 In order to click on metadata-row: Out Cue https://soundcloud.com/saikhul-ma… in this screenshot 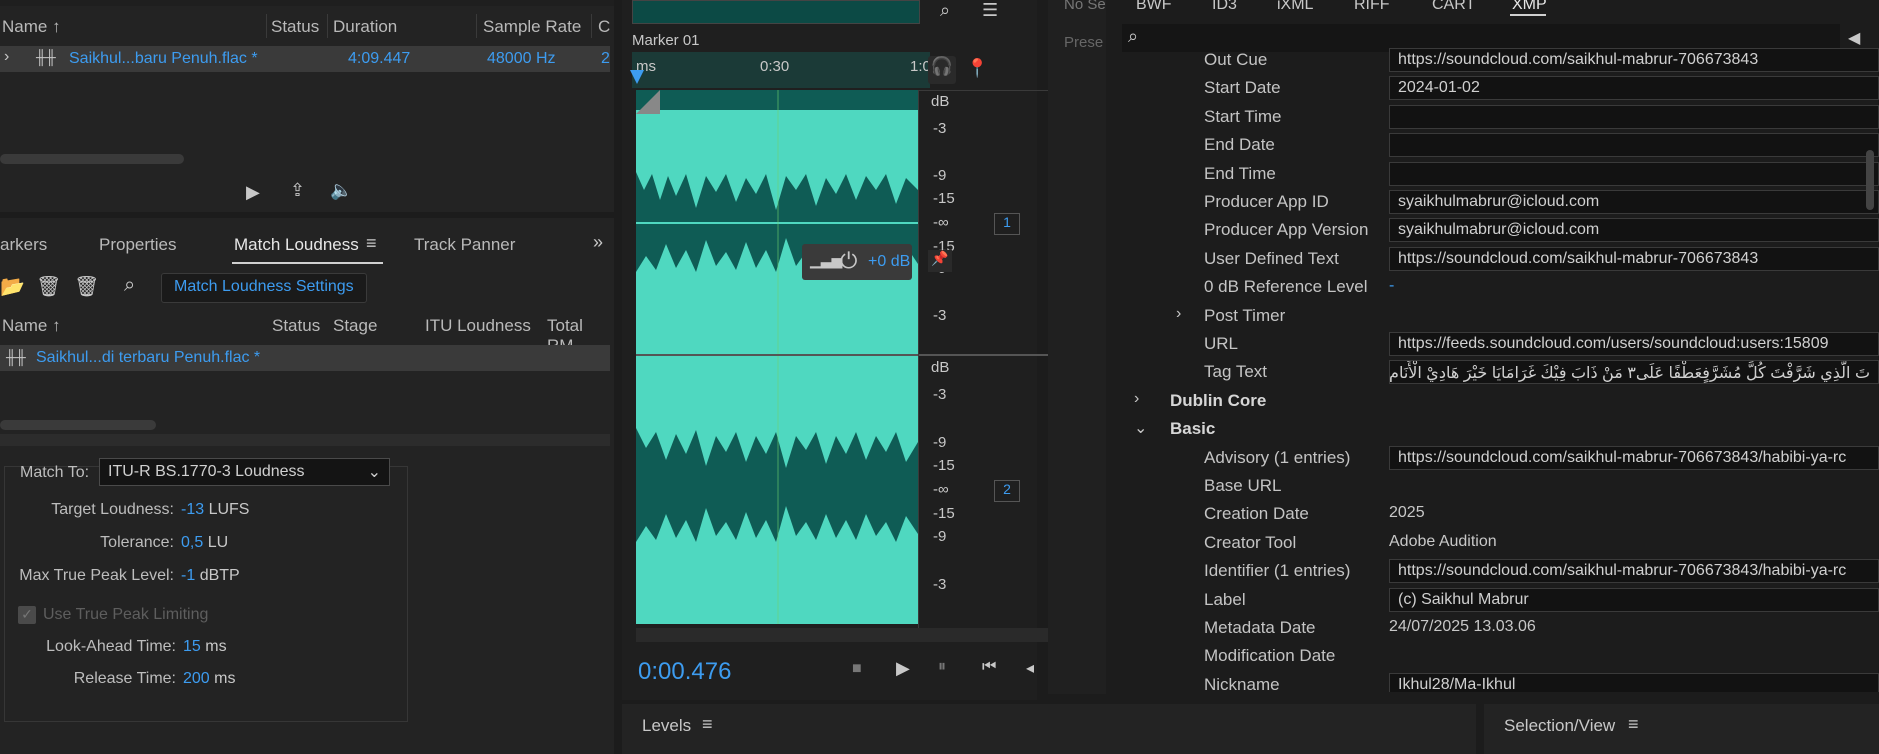, I will do `click(1501, 60)`.